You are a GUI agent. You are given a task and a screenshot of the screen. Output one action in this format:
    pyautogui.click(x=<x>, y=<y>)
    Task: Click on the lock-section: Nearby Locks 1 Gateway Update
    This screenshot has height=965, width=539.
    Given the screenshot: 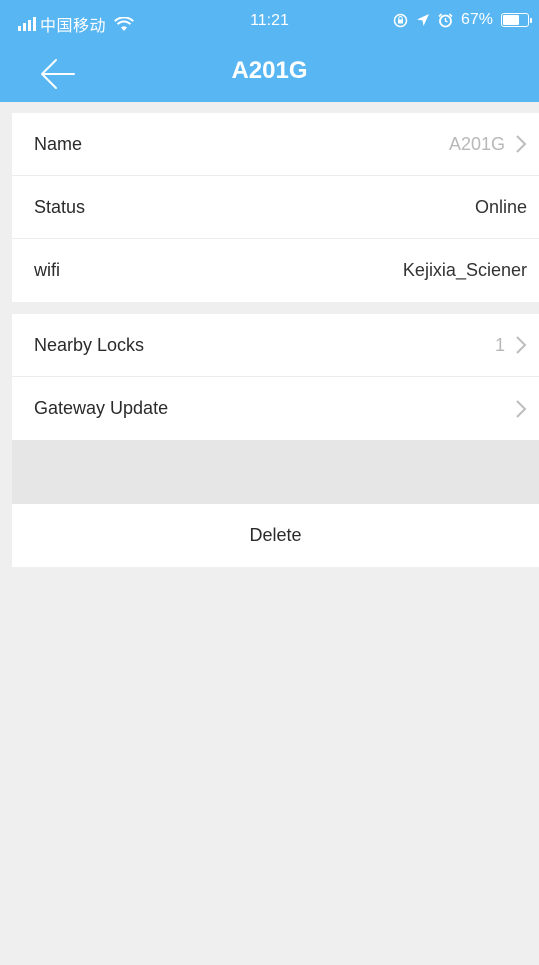 What is the action you would take?
    pyautogui.click(x=275, y=377)
    